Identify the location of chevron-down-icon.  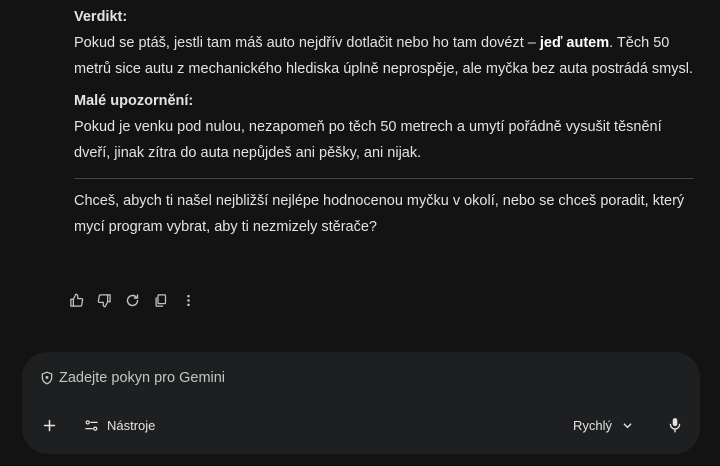
(627, 425).